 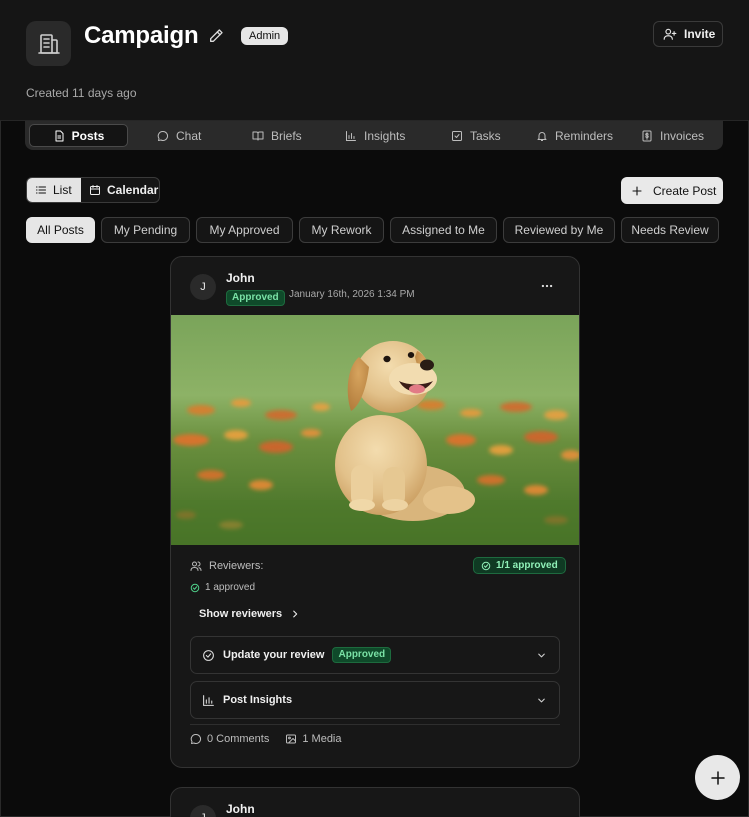 What do you see at coordinates (385, 135) in the screenshot?
I see `tab-insights-label: Insights` at bounding box center [385, 135].